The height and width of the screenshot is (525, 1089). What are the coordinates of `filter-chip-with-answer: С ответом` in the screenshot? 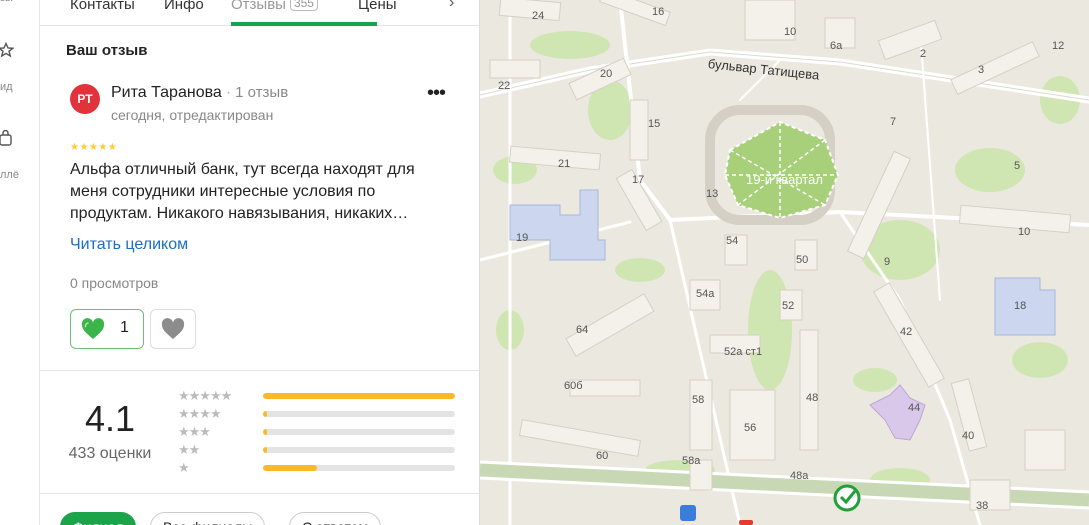 It's located at (335, 518).